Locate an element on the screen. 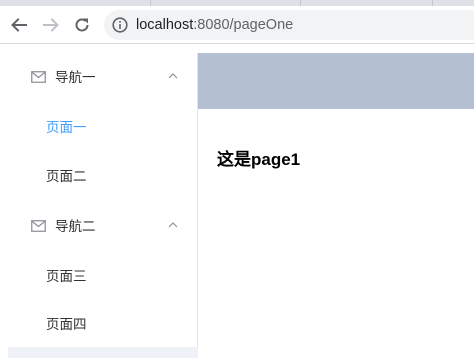 This screenshot has height=358, width=474. reload-icon is located at coordinates (82, 25).